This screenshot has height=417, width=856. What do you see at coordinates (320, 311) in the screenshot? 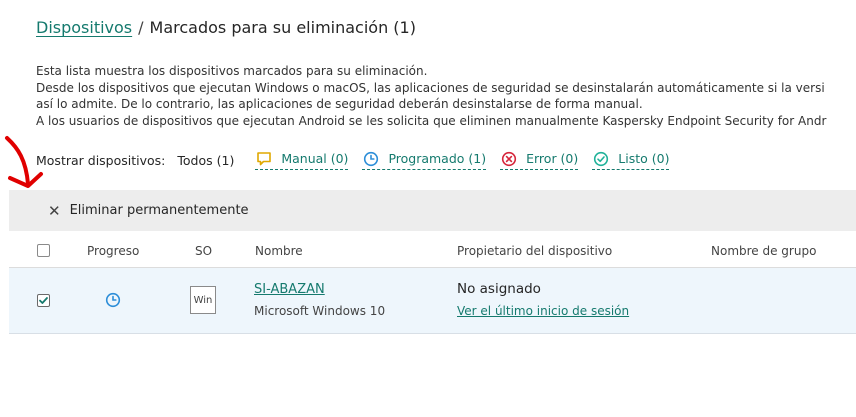
I see `device-os: Microsoft Windows 10` at bounding box center [320, 311].